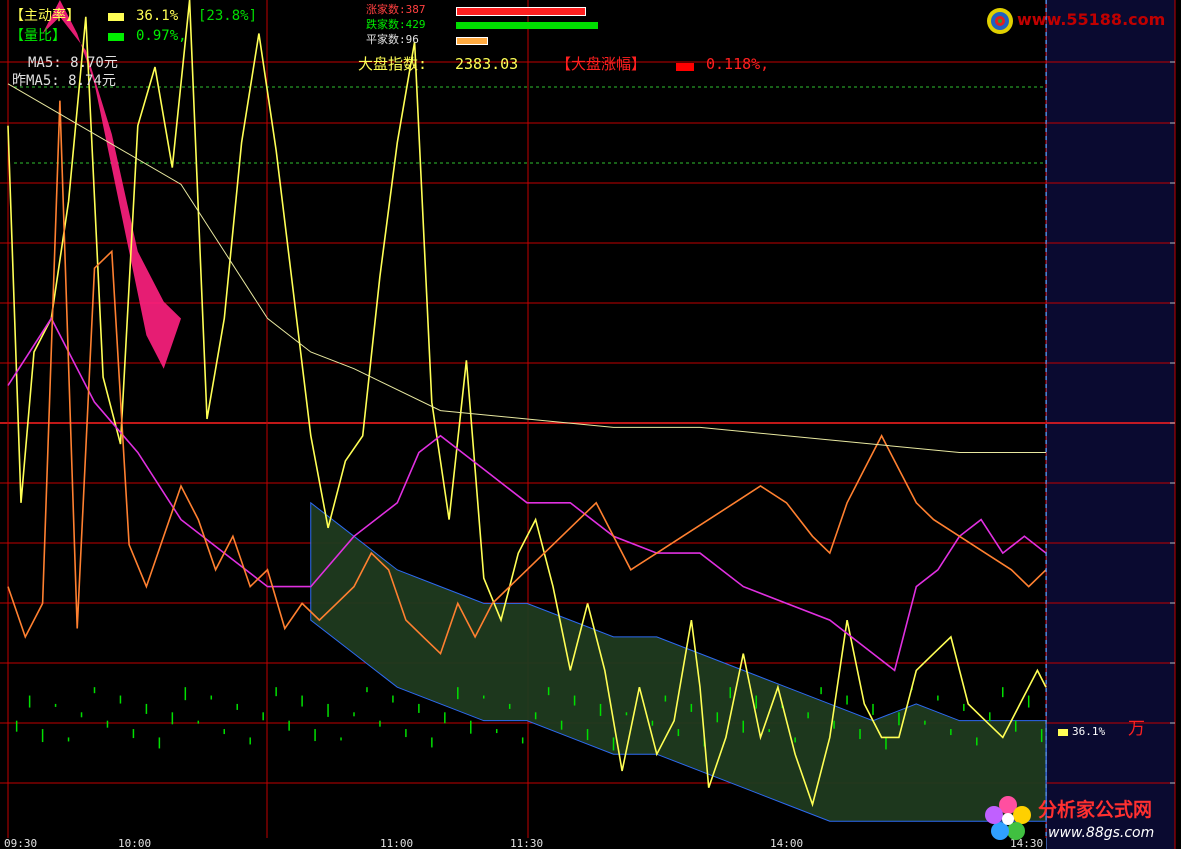  I want to click on time-label-0930: 09:30, so click(21, 843).